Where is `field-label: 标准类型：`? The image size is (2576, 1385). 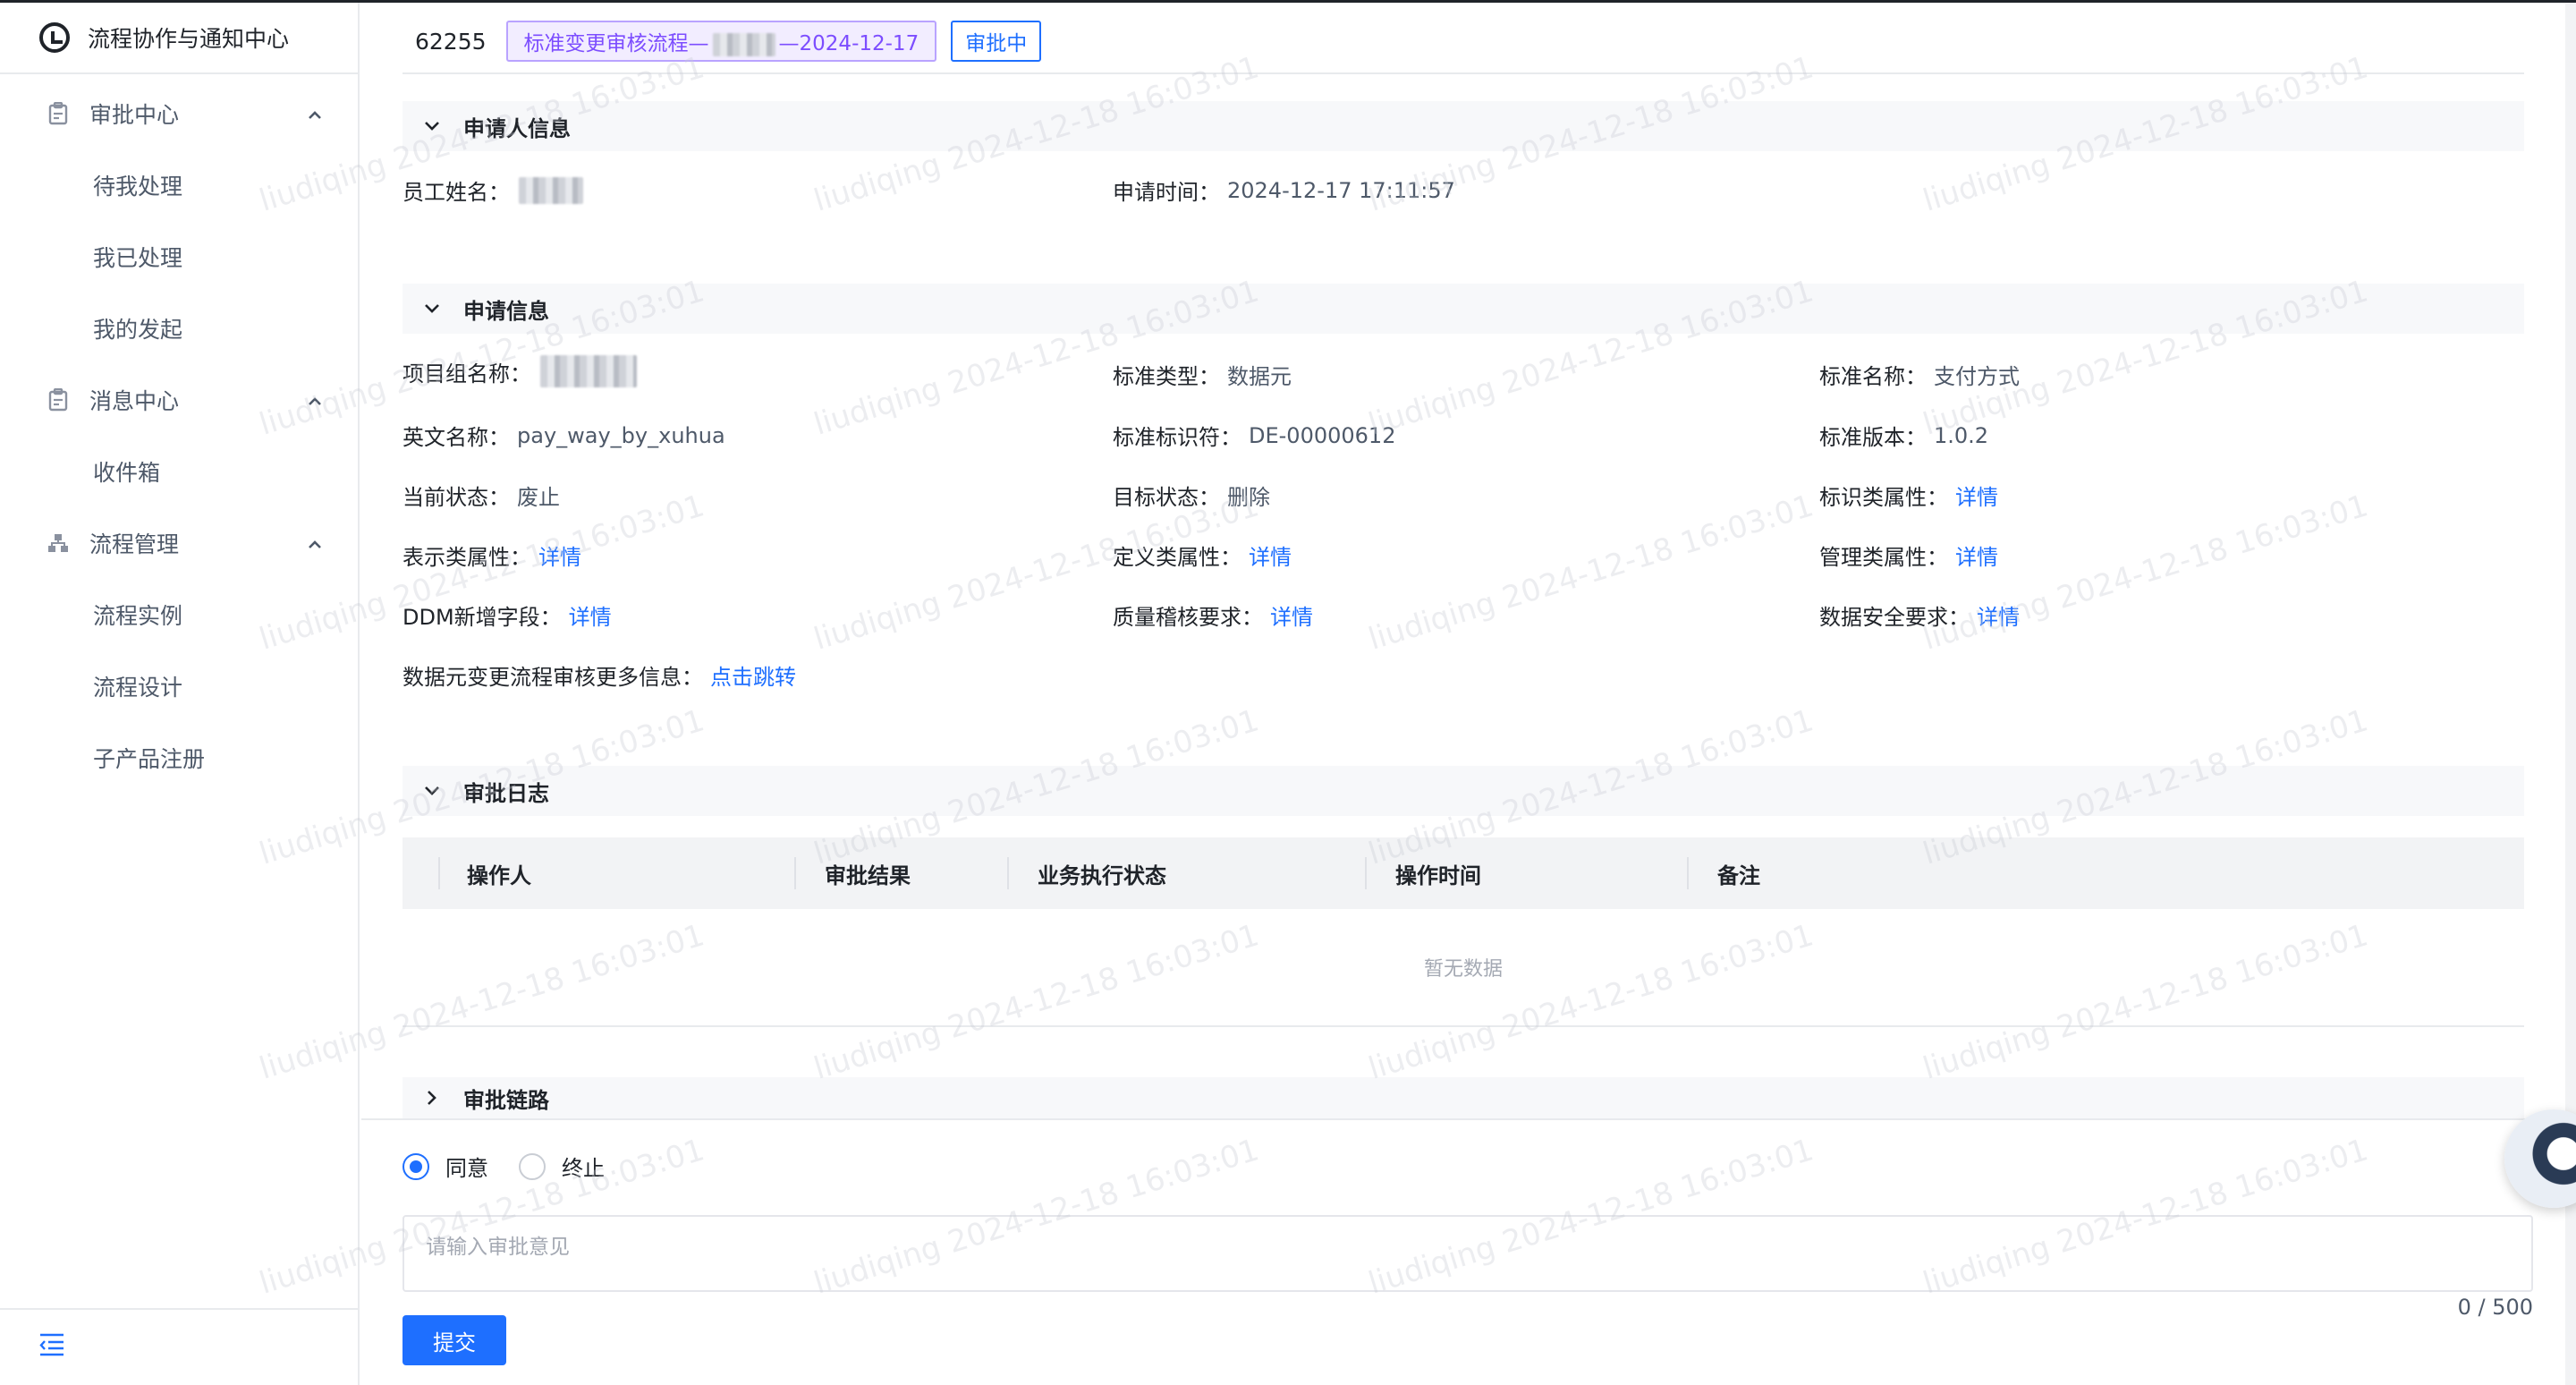 field-label: 标准类型： is located at coordinates (1166, 376).